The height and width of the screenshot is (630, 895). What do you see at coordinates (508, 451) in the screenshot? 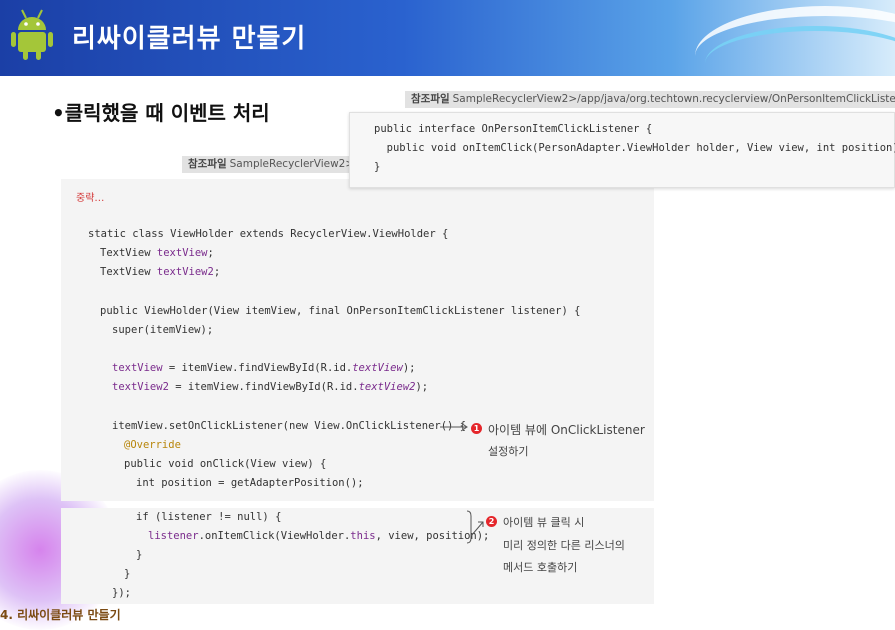
I see `callout-text: 설정하기` at bounding box center [508, 451].